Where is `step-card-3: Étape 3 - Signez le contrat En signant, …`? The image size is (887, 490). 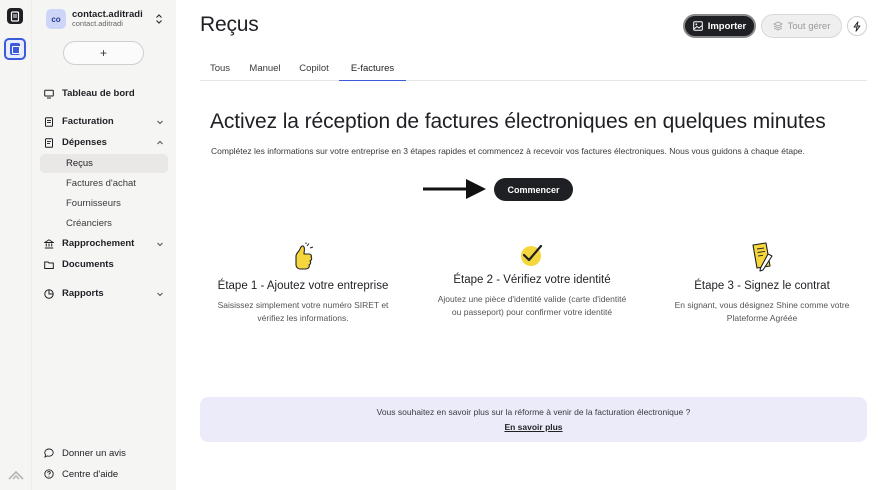 step-card-3: Étape 3 - Signez le contrat En signant, … is located at coordinates (762, 278).